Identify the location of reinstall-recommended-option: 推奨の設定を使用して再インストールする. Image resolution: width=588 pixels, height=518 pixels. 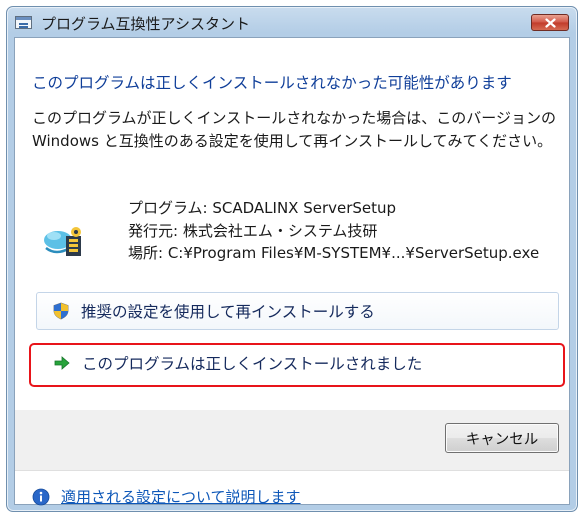
(297, 311).